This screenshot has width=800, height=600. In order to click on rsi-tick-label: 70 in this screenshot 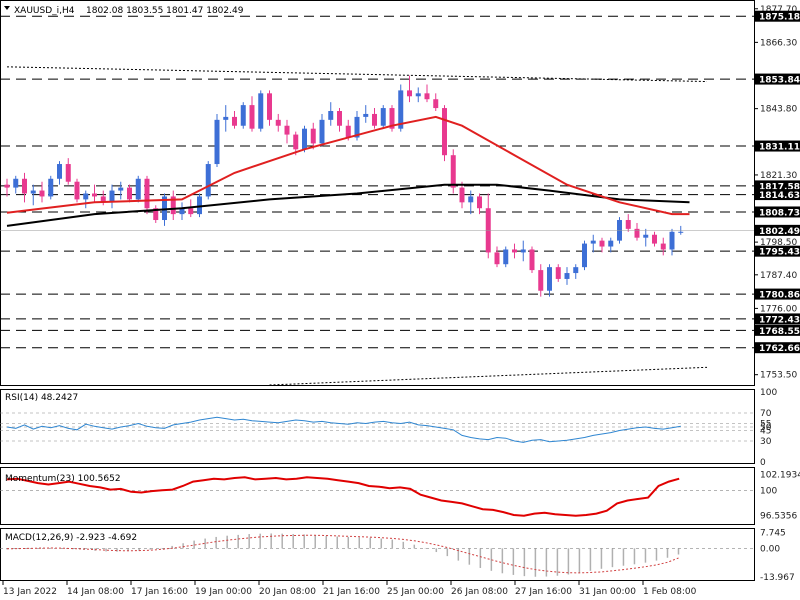, I will do `click(766, 414)`.